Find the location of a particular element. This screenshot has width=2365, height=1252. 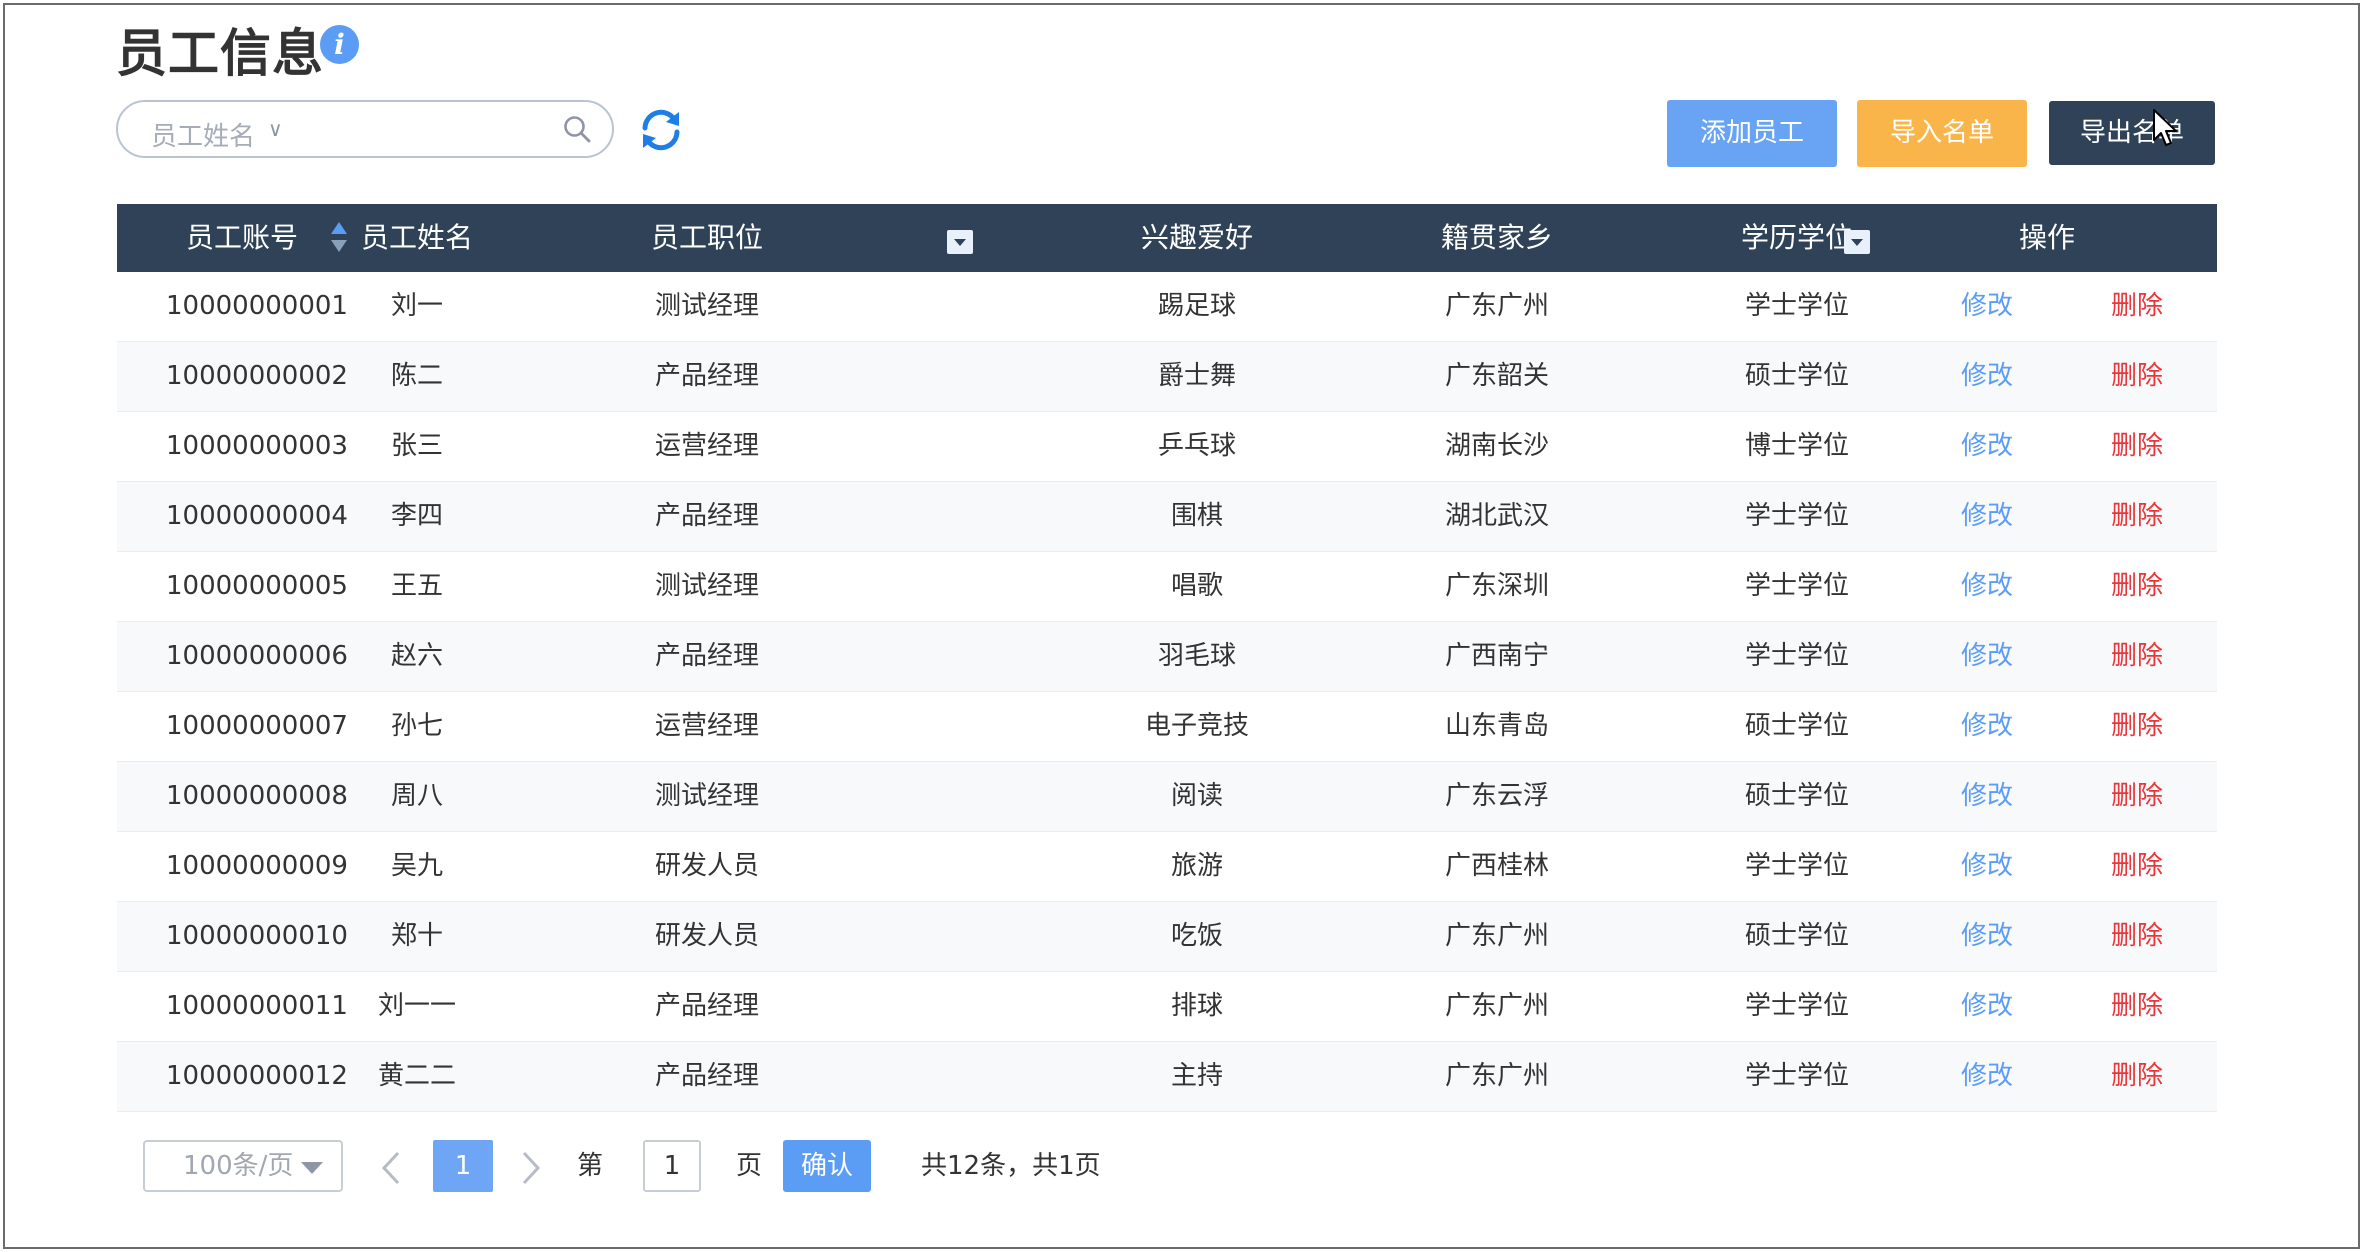

table-header: 员工账号 员工姓名 员工职位 兴趣爱好 籍贯家乡 学历学位 操作 is located at coordinates (1167, 238).